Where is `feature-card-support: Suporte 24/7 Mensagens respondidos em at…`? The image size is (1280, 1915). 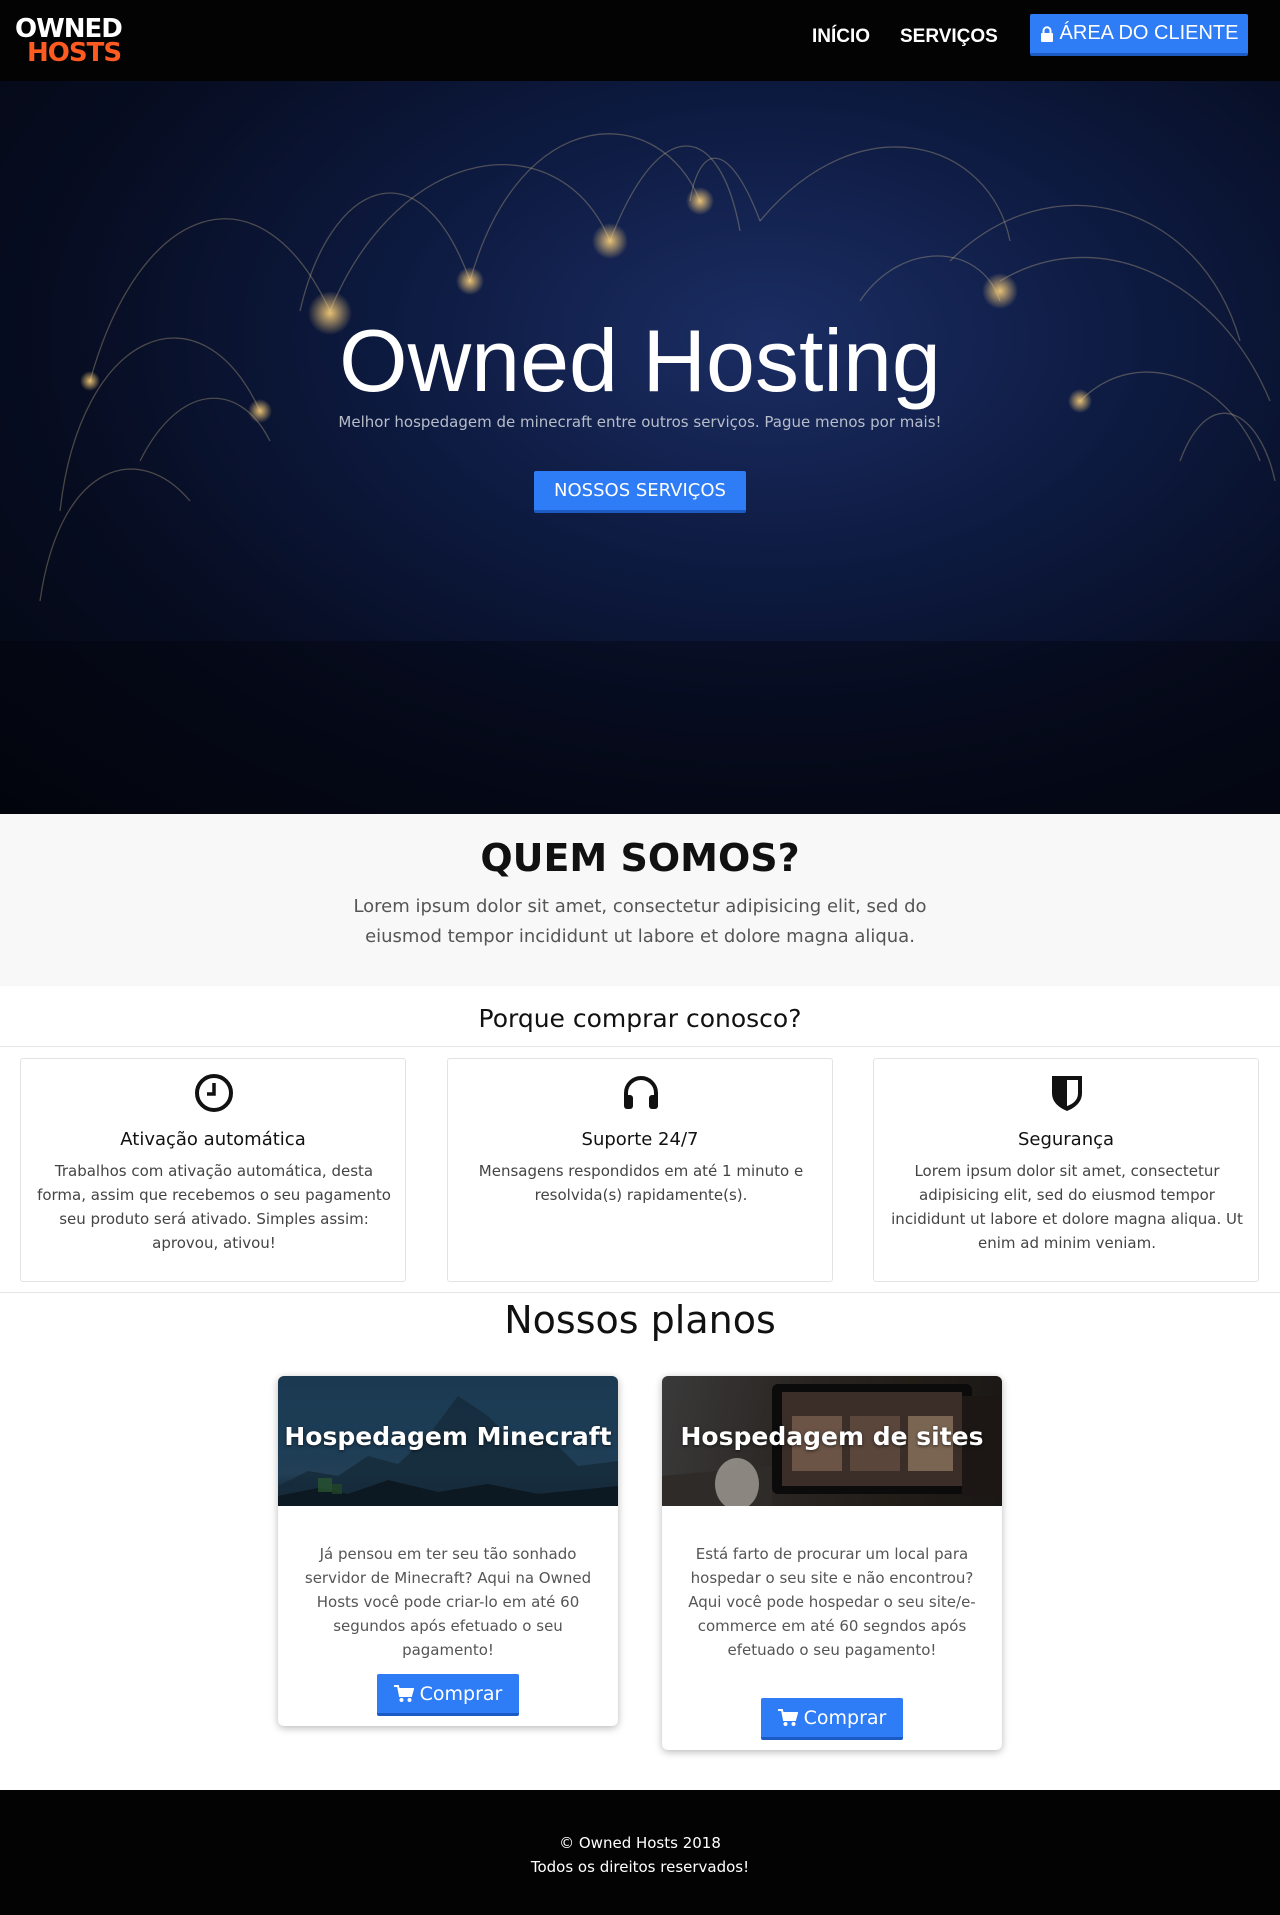 feature-card-support: Suporte 24/7 Mensagens respondidos em at… is located at coordinates (640, 1170).